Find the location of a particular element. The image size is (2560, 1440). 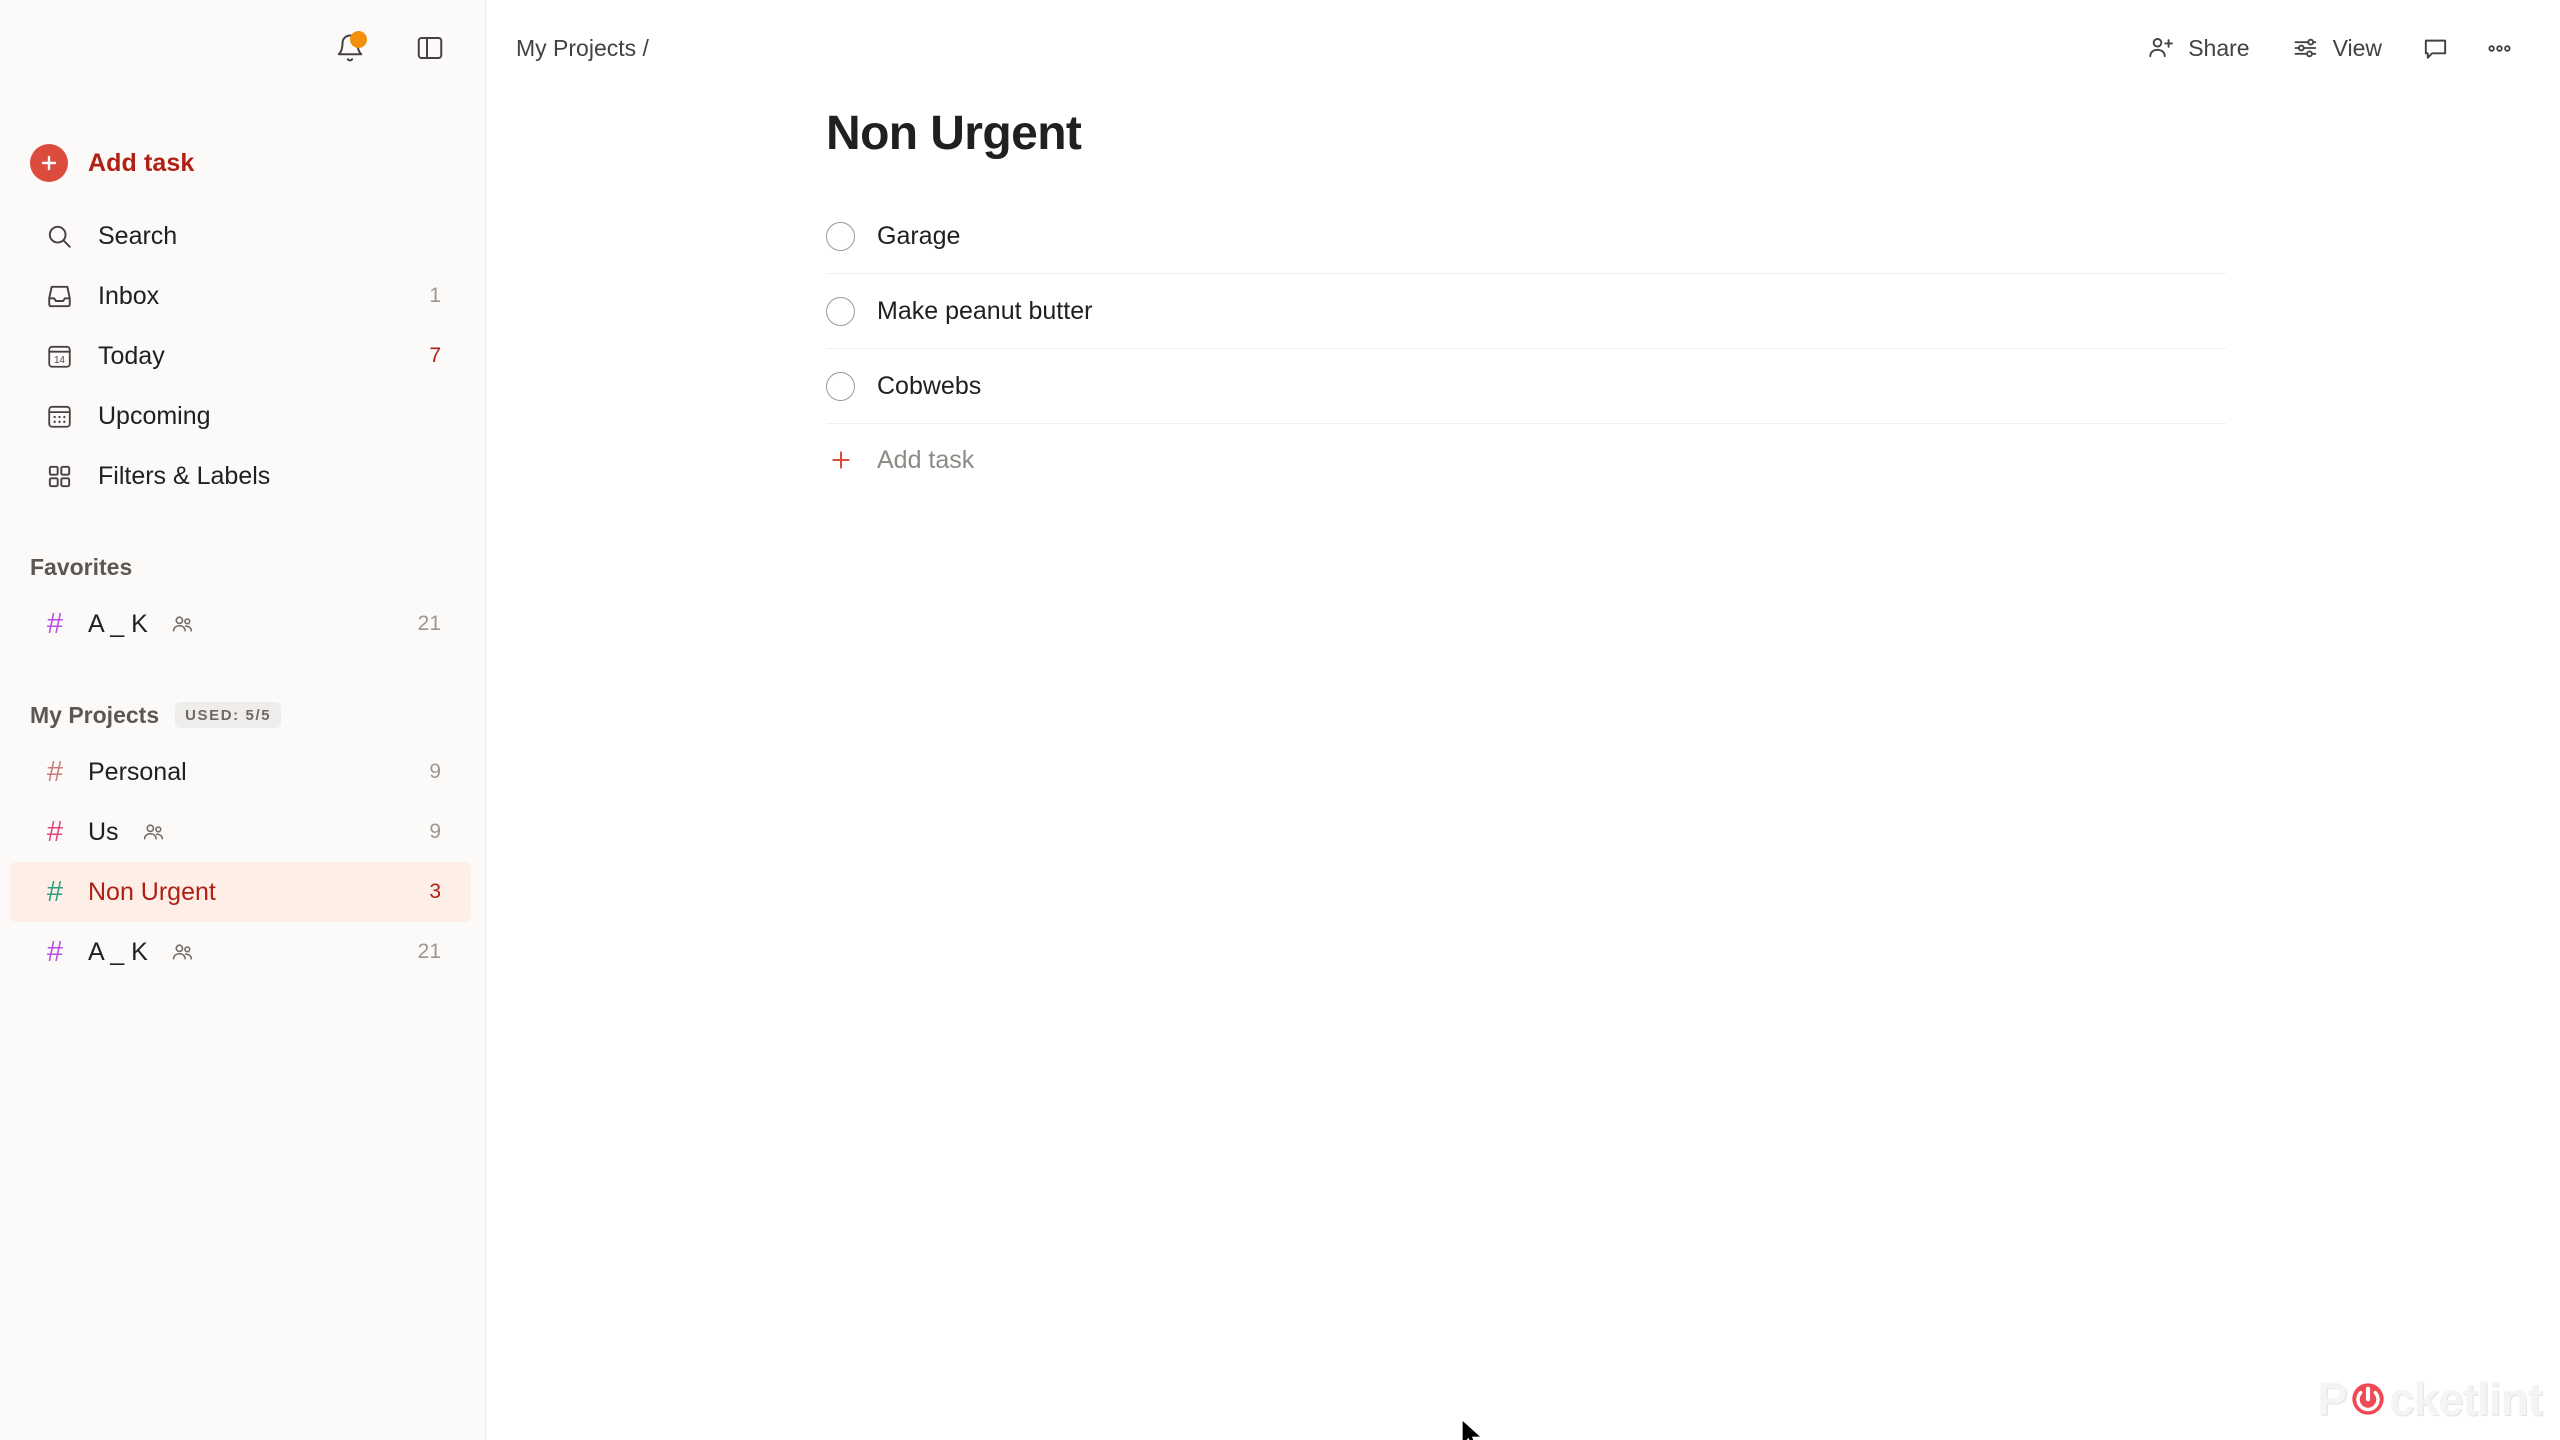

notifications-bell-button is located at coordinates (350, 48).